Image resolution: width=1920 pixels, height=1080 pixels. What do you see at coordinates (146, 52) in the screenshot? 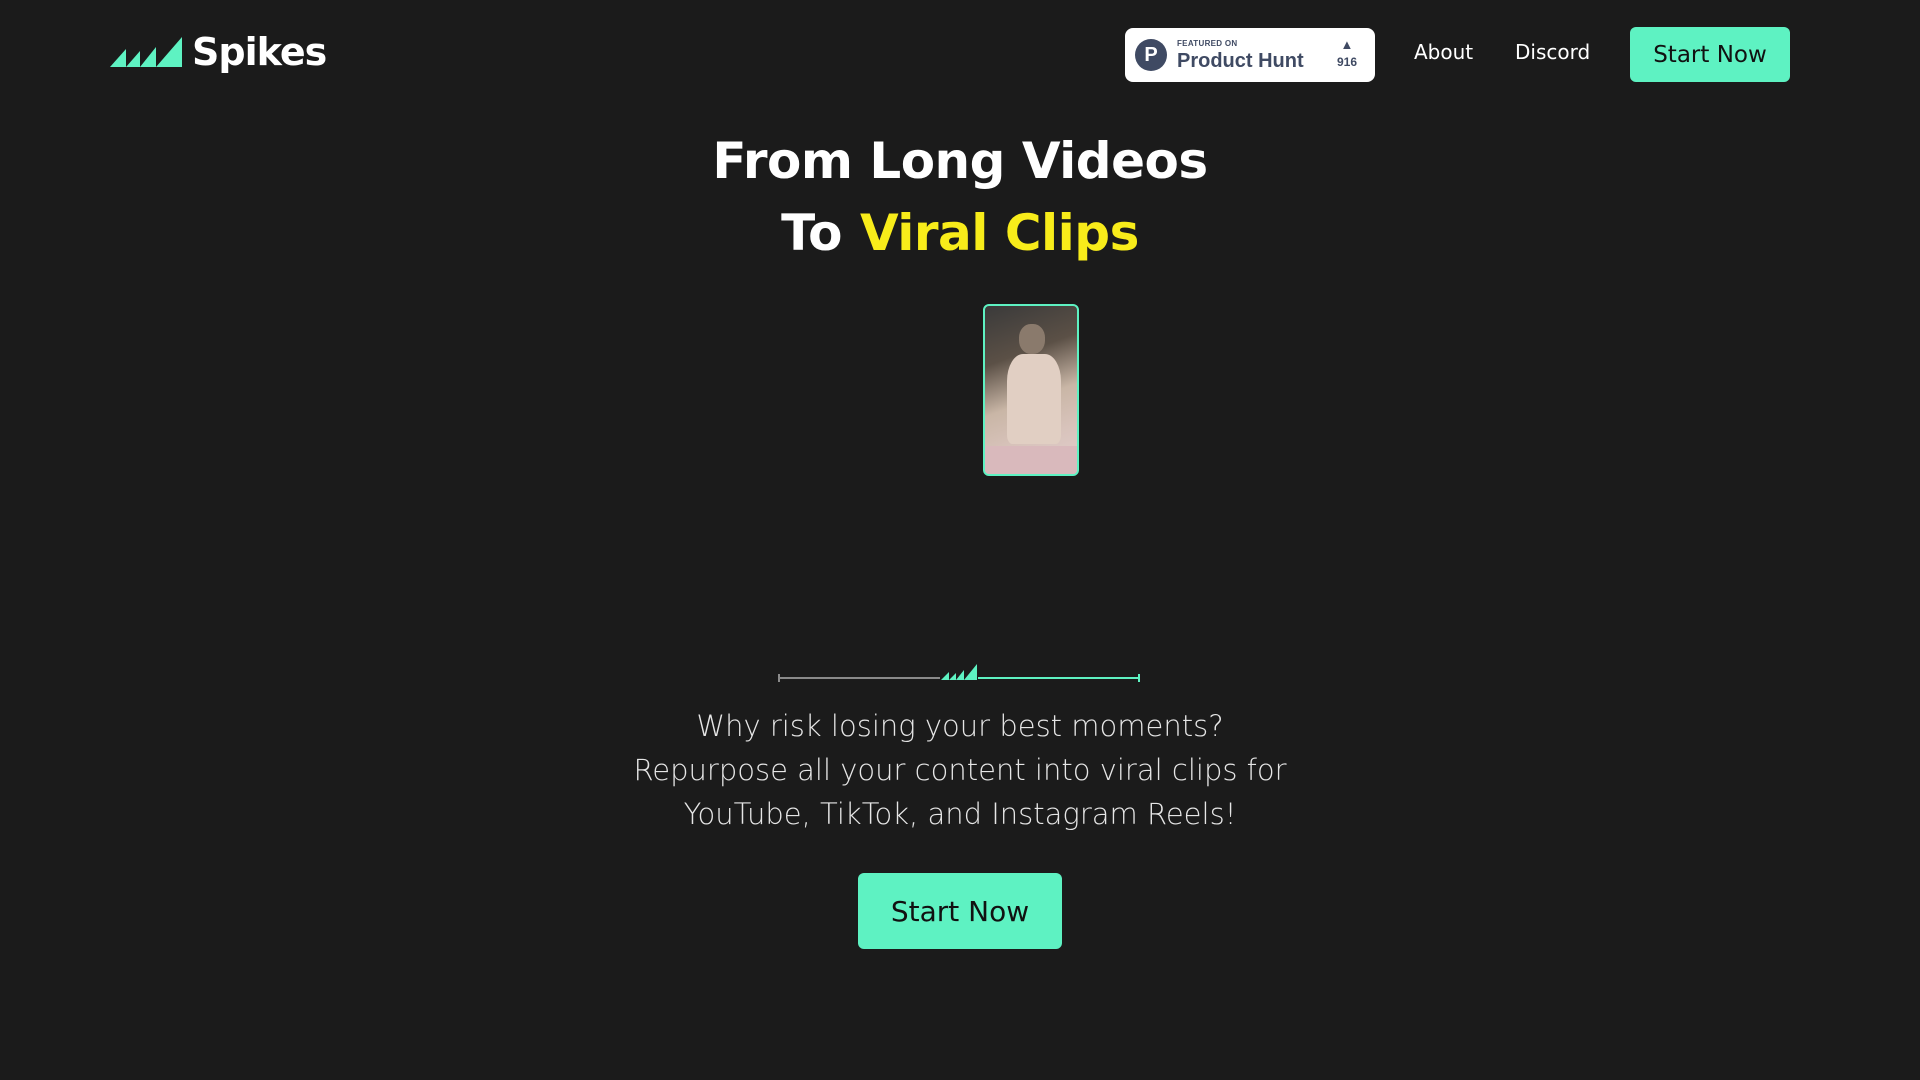
I see `spikes-logo-icon` at bounding box center [146, 52].